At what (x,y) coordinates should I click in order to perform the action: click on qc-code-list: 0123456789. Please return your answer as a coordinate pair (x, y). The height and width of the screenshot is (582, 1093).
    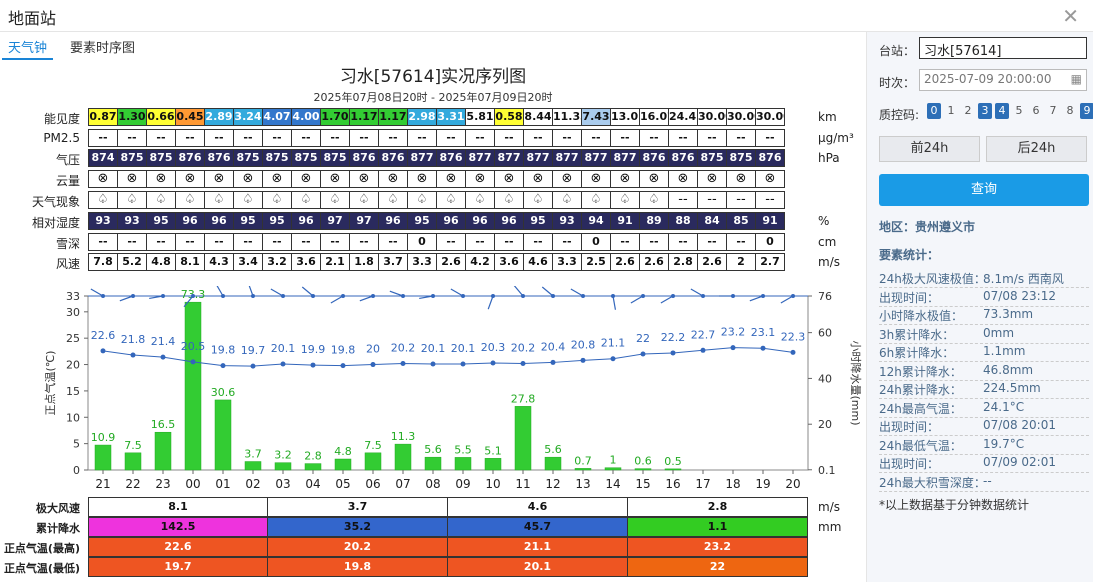
    Looking at the image, I should click on (1010, 111).